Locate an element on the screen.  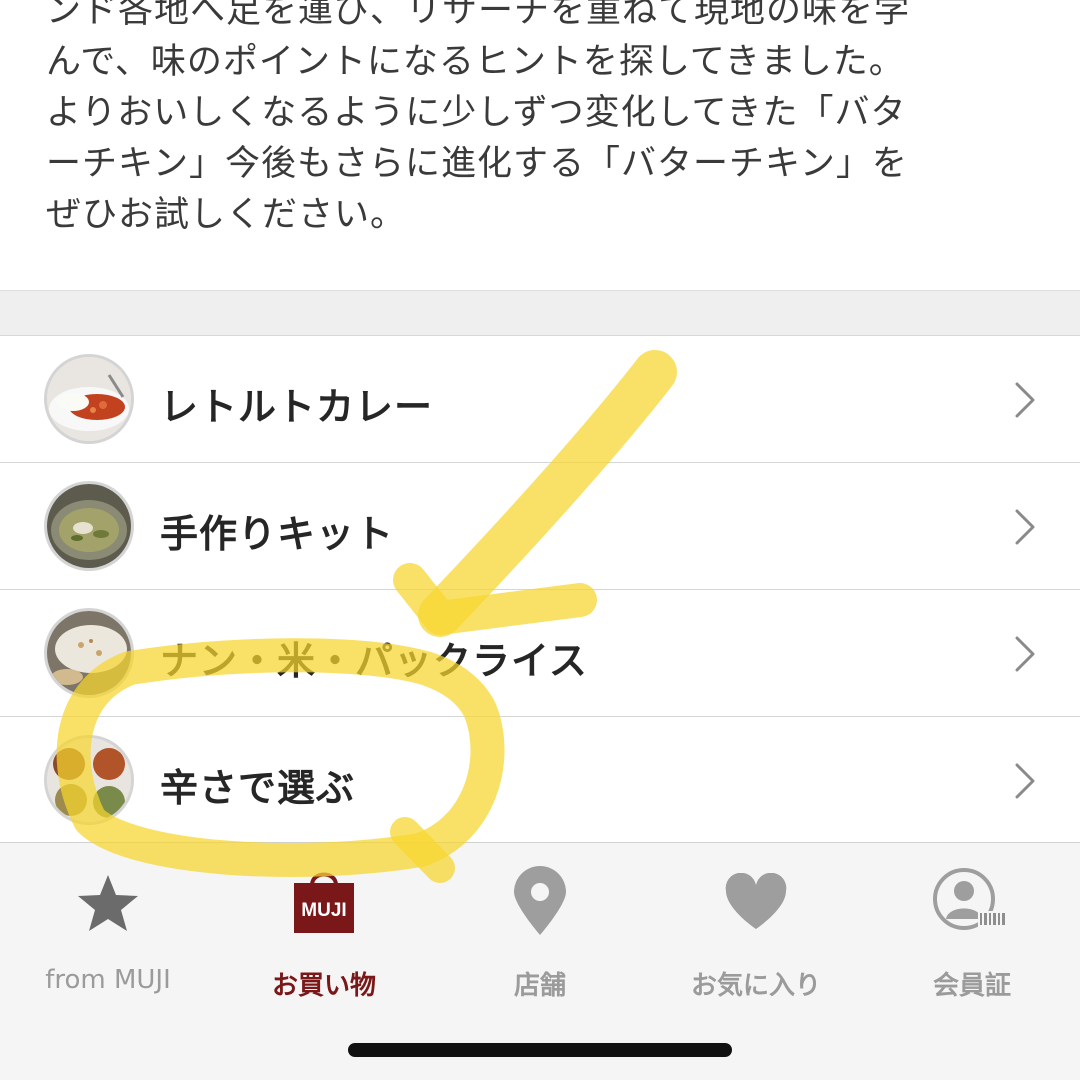
intro-line: ぜひお試しください。 is located at coordinates (226, 215).